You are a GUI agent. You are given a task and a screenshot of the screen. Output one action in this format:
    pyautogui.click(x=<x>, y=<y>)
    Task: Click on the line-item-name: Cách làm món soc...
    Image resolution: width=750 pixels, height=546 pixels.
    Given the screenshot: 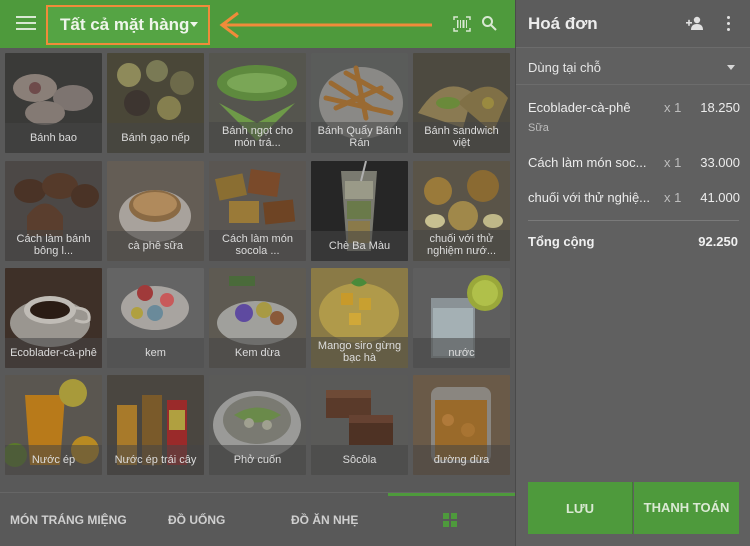 What is the action you would take?
    pyautogui.click(x=587, y=162)
    